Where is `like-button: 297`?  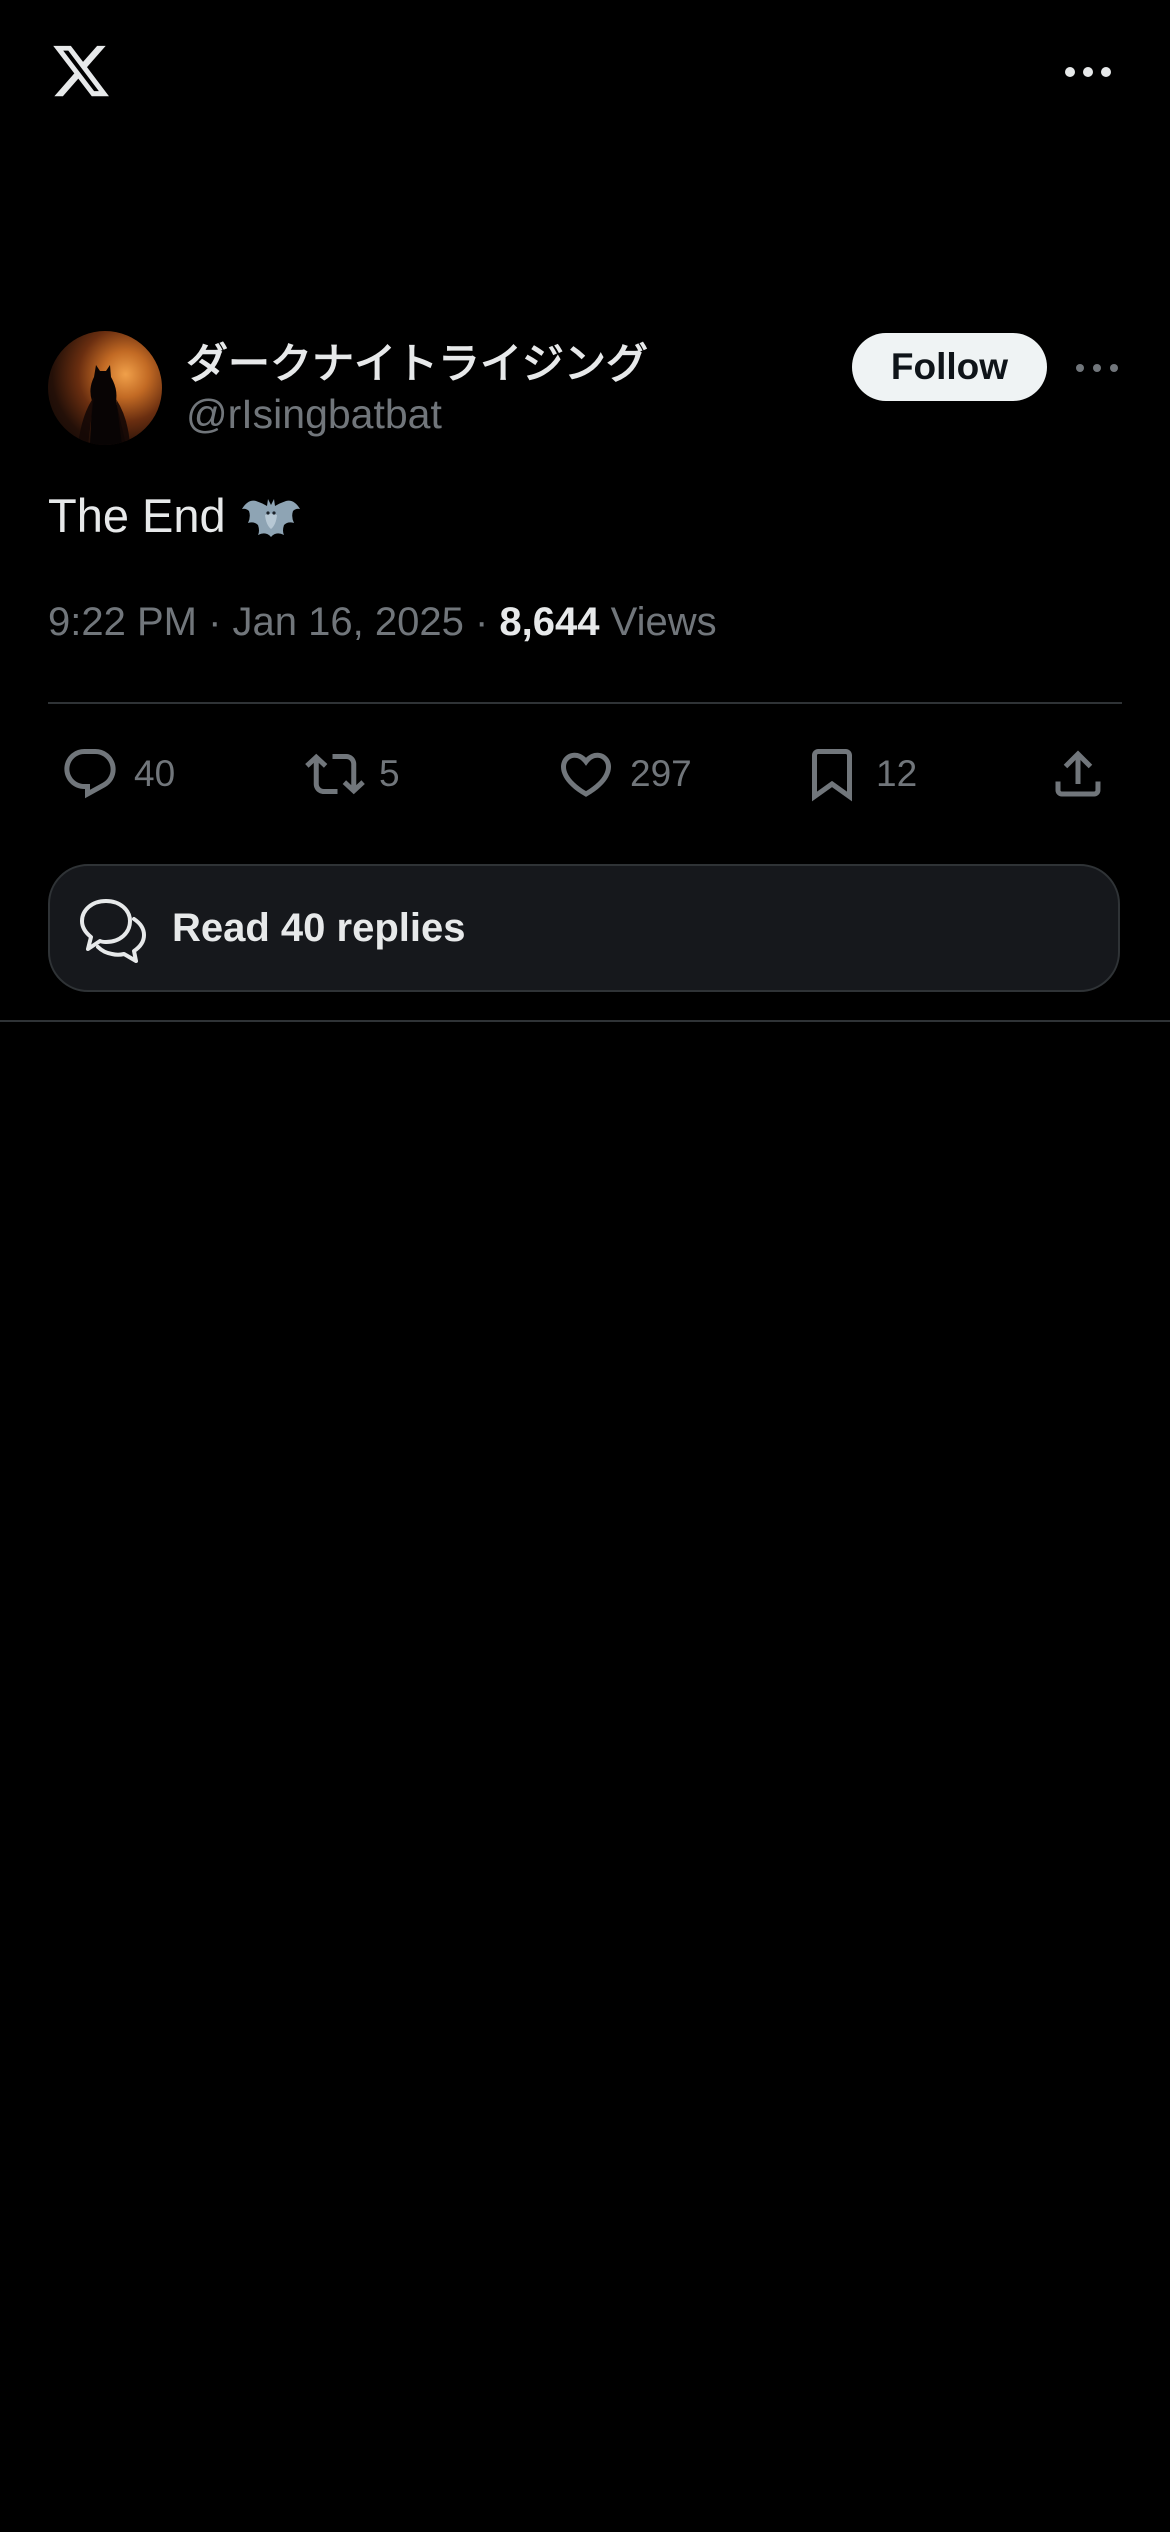
like-button: 297 is located at coordinates (624, 774).